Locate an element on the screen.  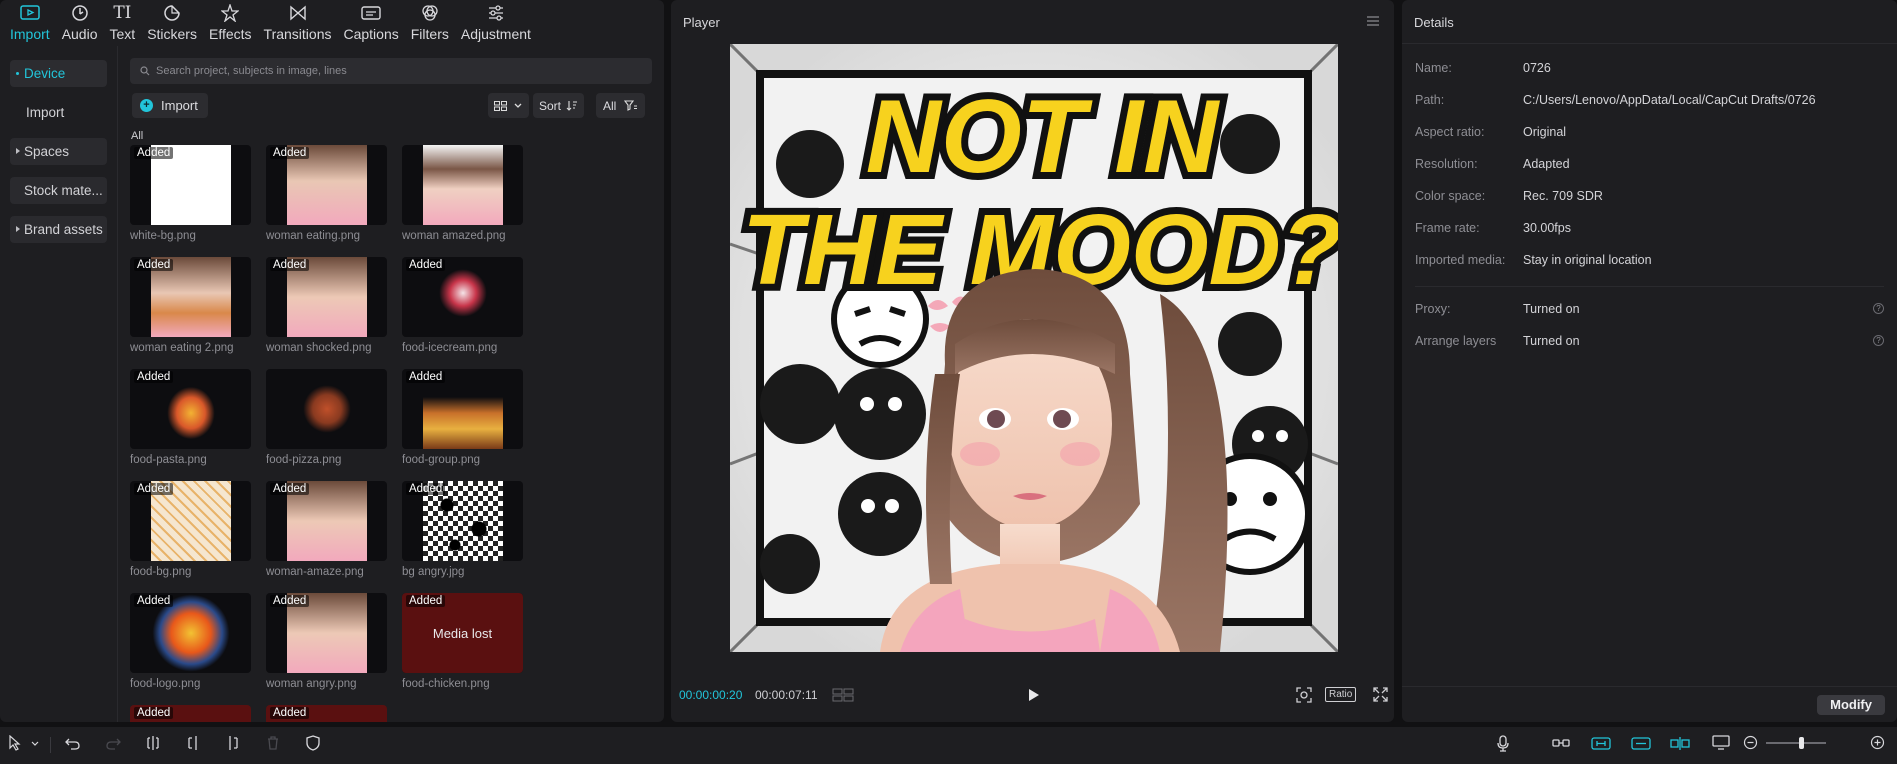
search-bar is located at coordinates (391, 71).